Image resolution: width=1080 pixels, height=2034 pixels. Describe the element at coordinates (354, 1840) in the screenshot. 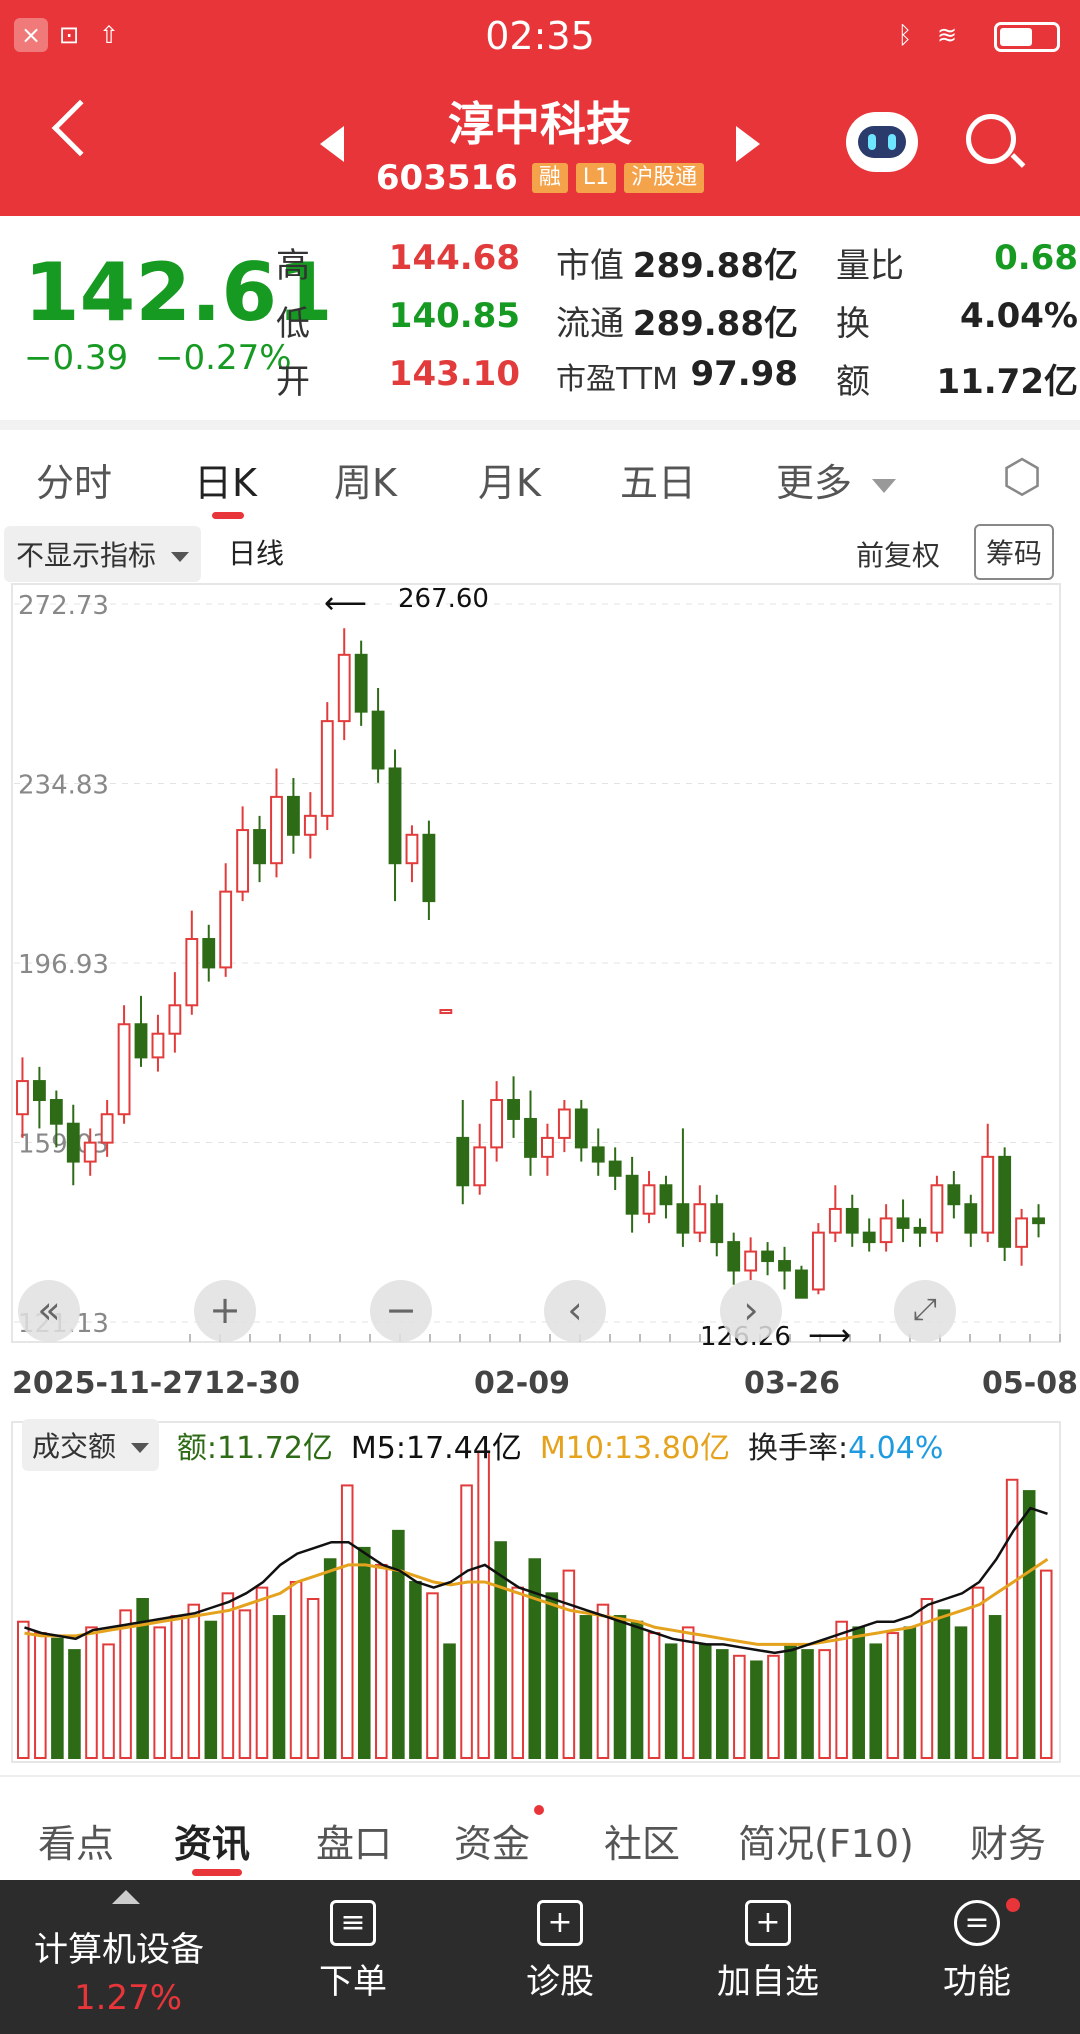

I see `tab-orderbook: 盘口` at that location.